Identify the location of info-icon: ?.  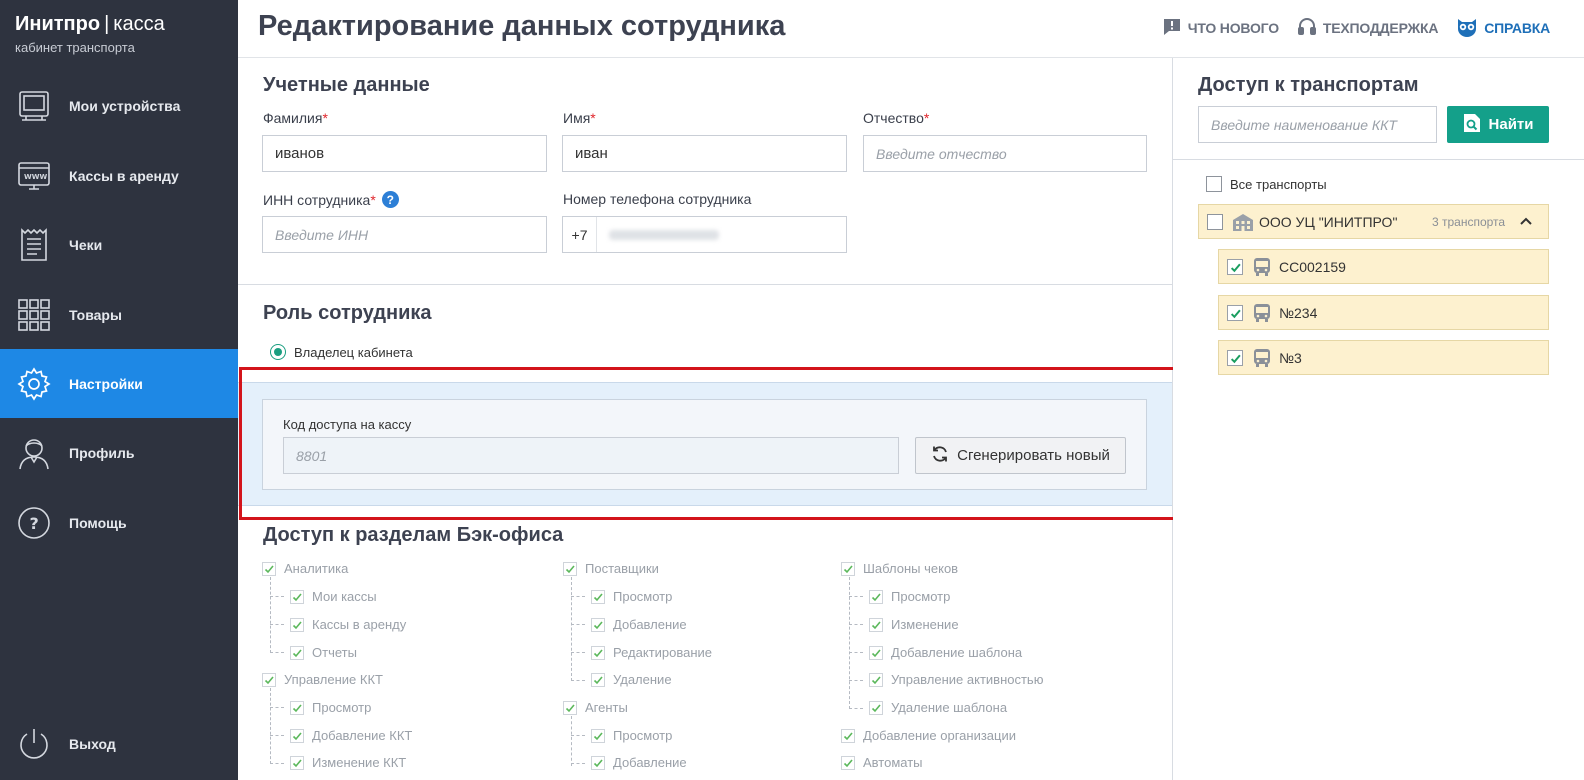
(390, 199).